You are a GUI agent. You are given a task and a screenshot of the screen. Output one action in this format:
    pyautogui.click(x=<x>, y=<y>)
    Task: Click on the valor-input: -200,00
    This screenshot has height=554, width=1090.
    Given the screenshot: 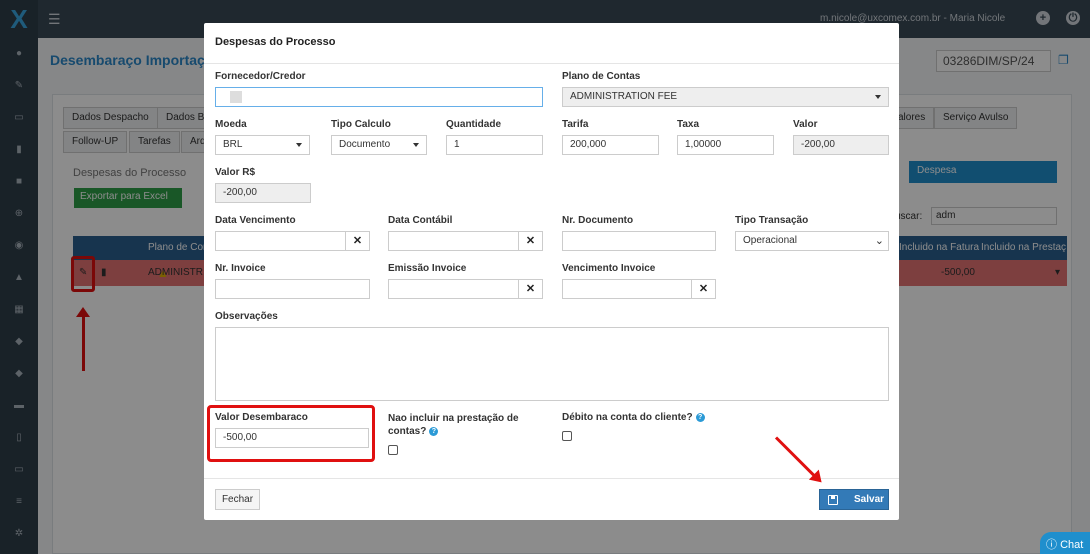 What is the action you would take?
    pyautogui.click(x=841, y=145)
    